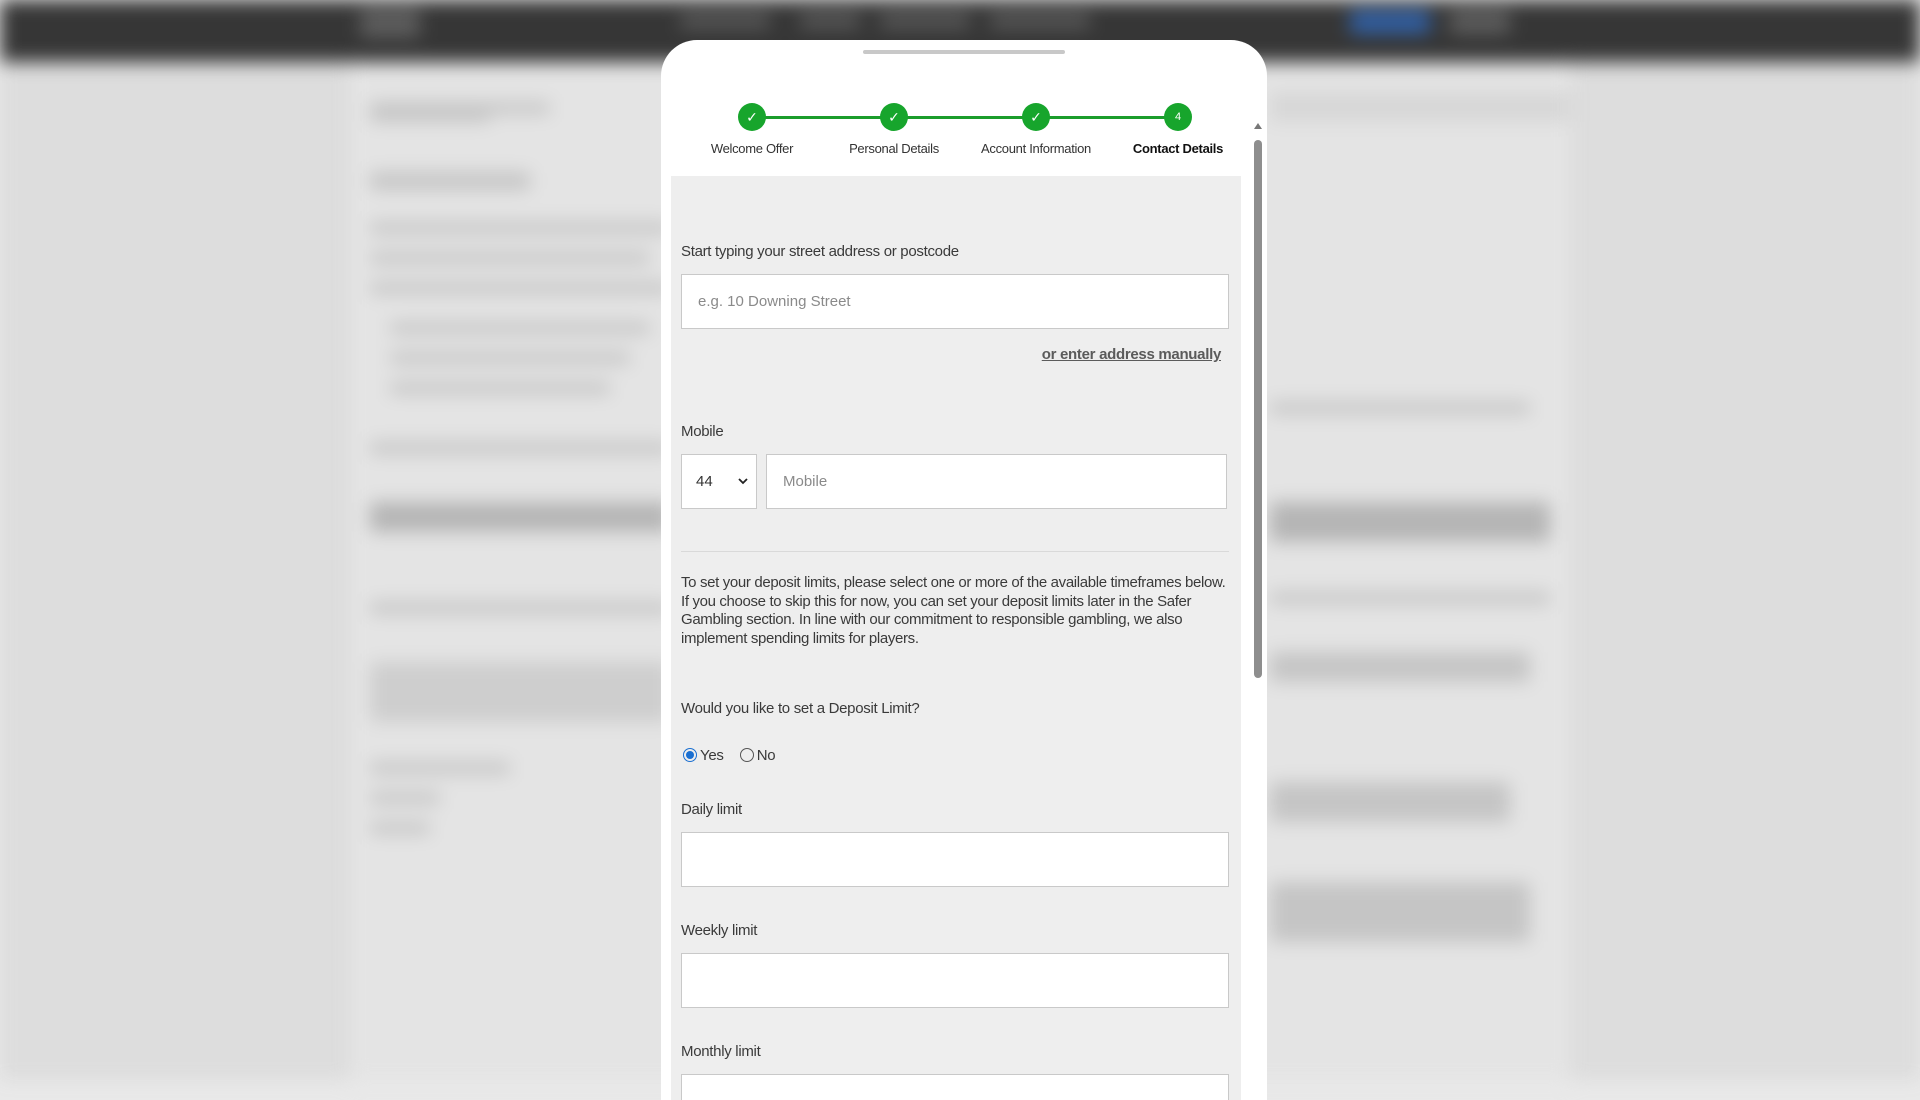 This screenshot has width=1920, height=1100. Describe the element at coordinates (719, 930) in the screenshot. I see `weekly-limit-label: Weekly limit` at that location.